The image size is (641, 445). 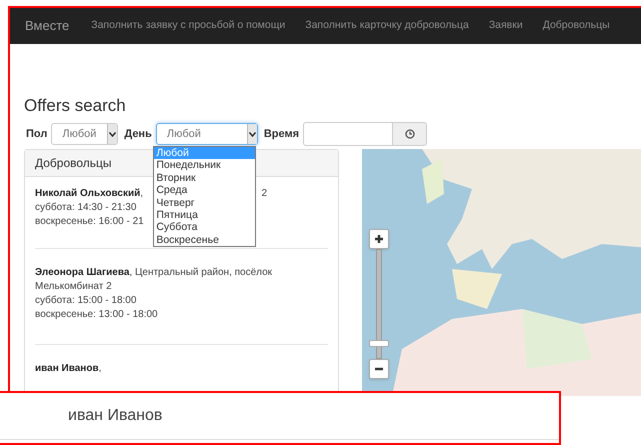 What do you see at coordinates (205, 165) in the screenshot?
I see `dropdown-option: Понедельник` at bounding box center [205, 165].